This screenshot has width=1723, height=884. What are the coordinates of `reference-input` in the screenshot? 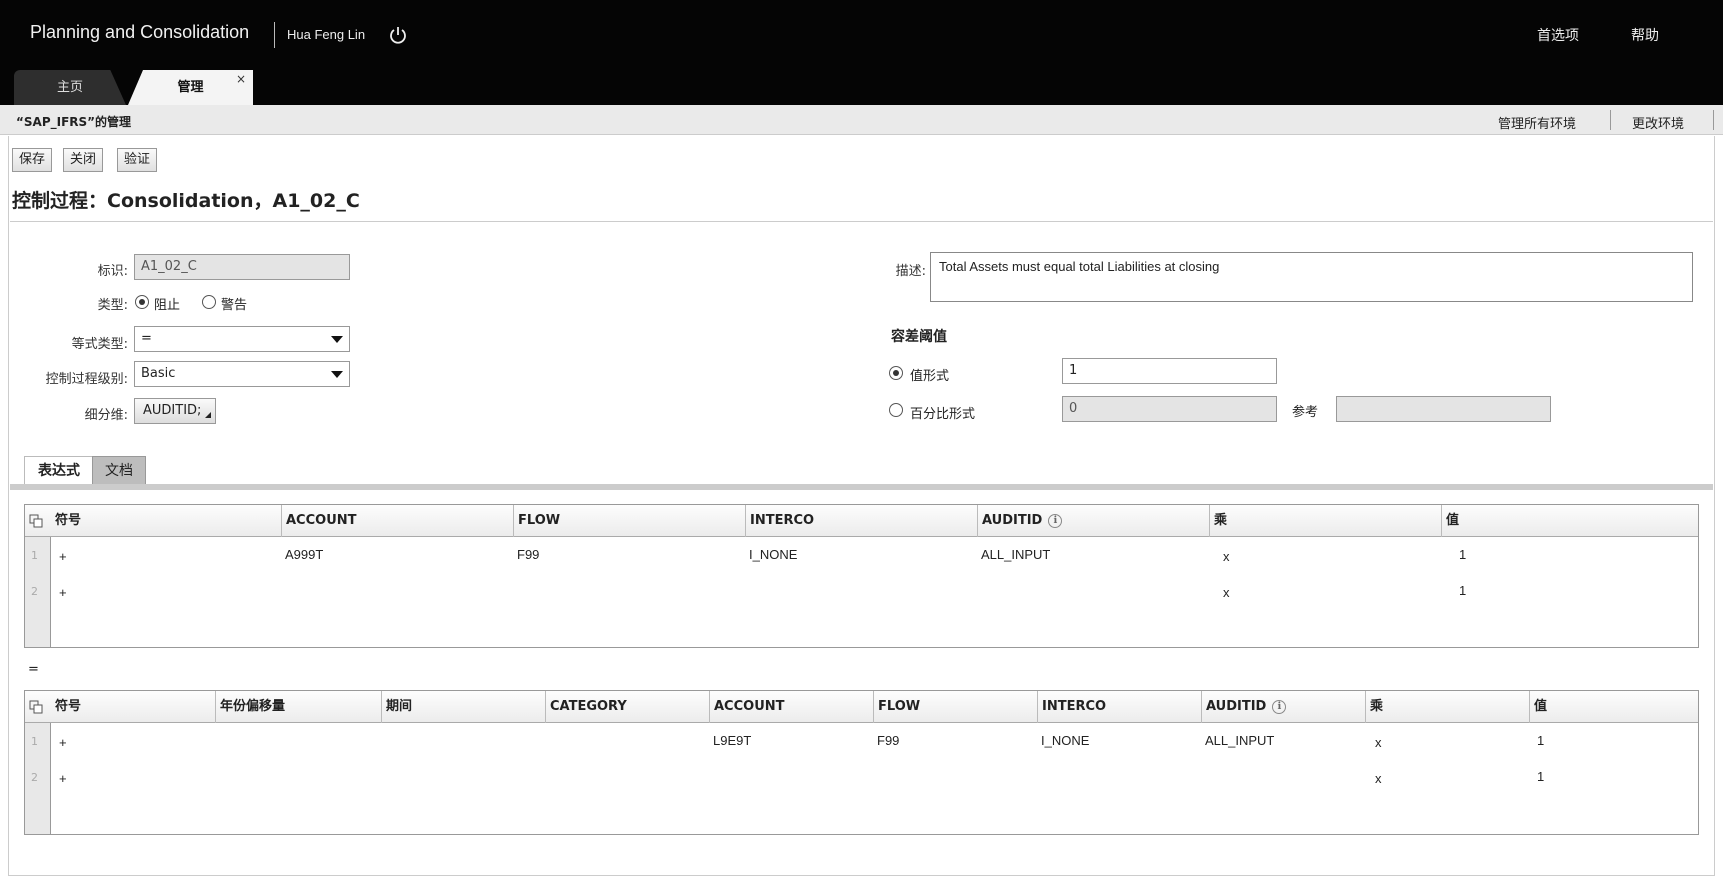 It's located at (1443, 409).